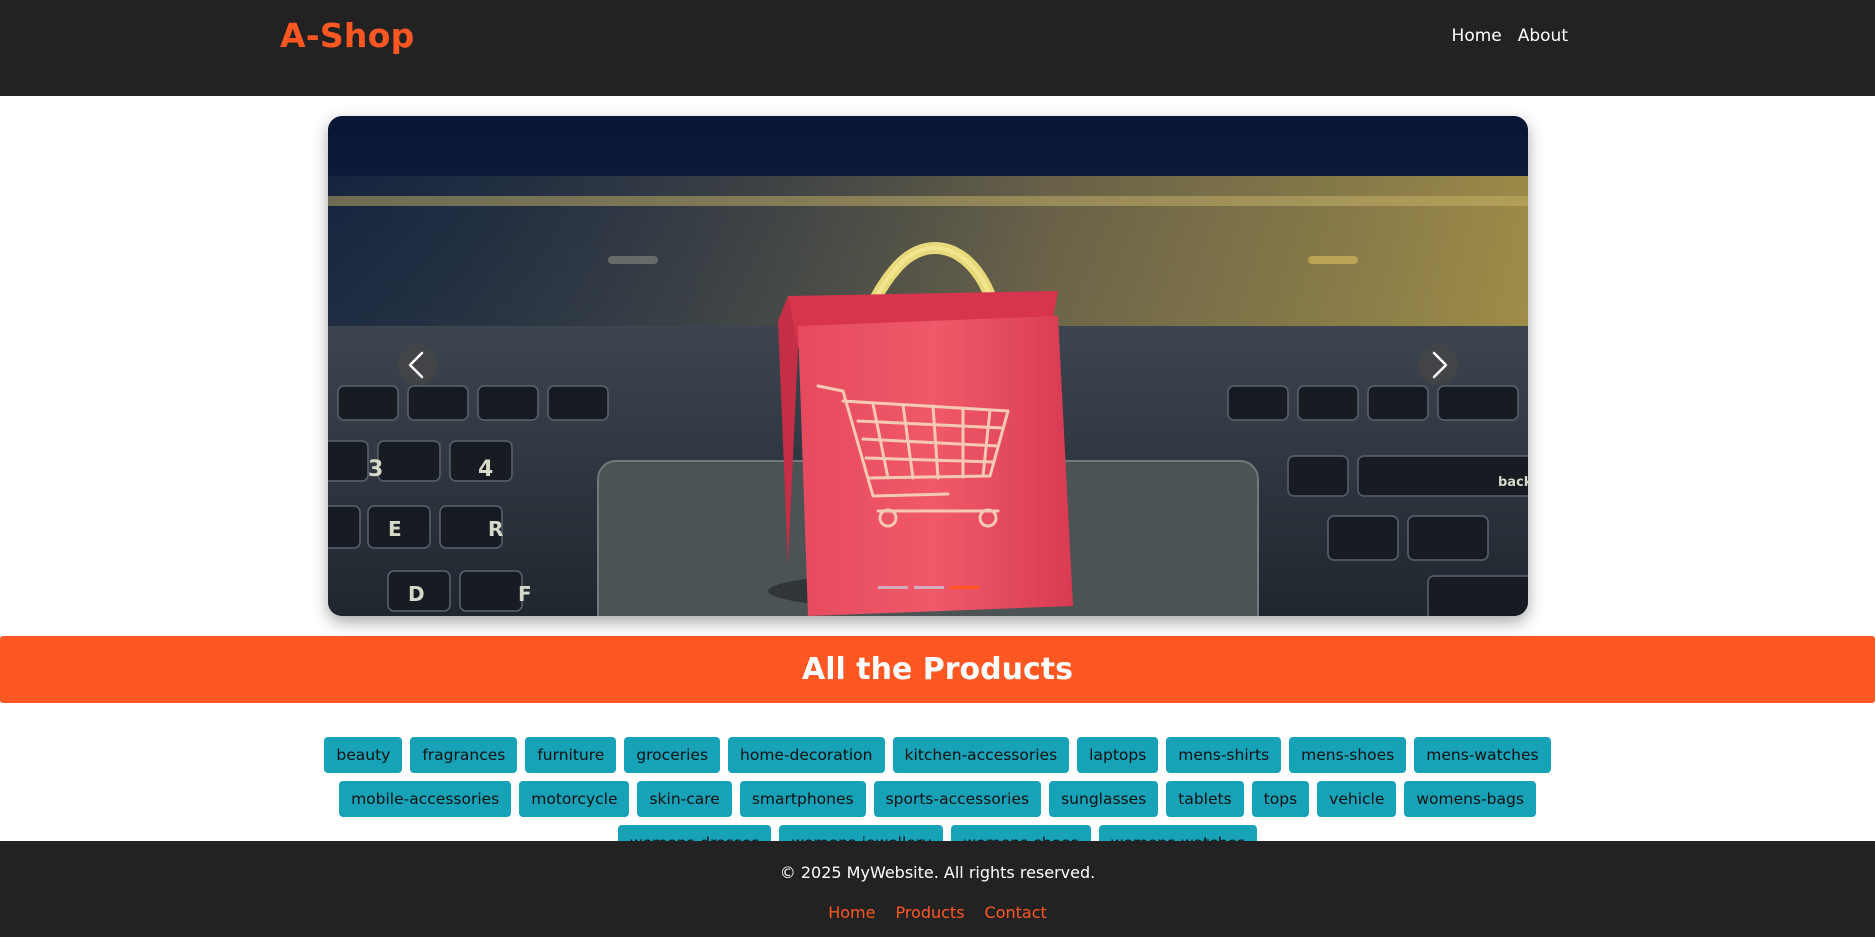  What do you see at coordinates (571, 755) in the screenshot?
I see `category-button-furniture: furniture` at bounding box center [571, 755].